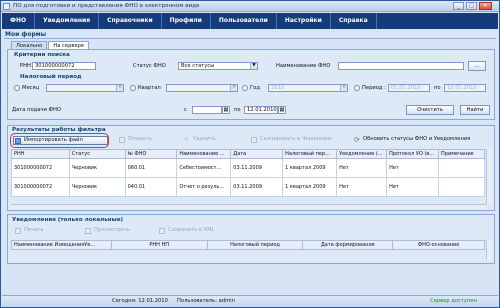 The height and width of the screenshot is (308, 500). I want to click on print-button: Печать, so click(40, 231).